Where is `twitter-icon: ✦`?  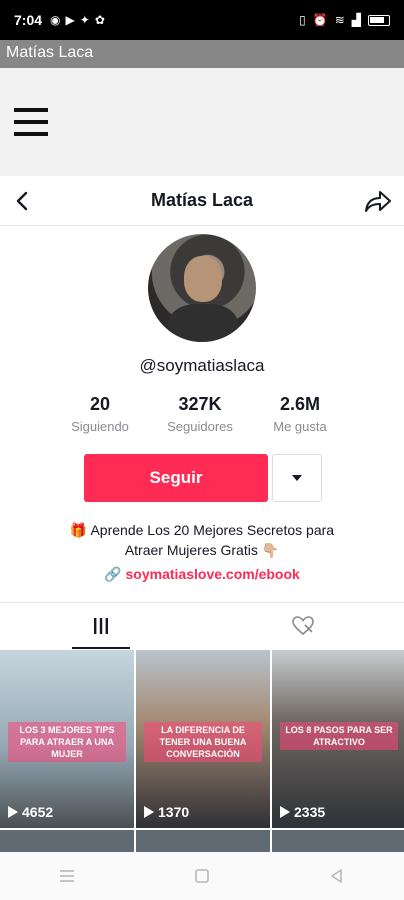
twitter-icon: ✦ is located at coordinates (84, 20).